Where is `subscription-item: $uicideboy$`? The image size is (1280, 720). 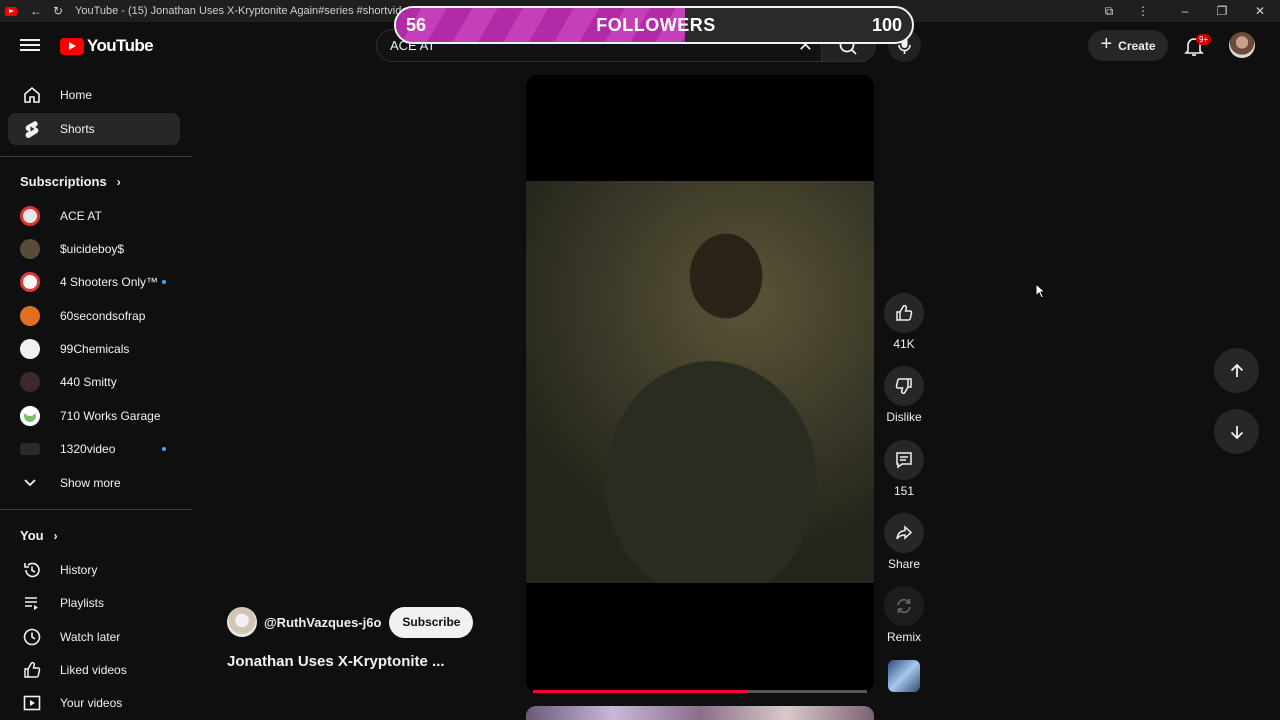
subscription-item: $uicideboy$ is located at coordinates (94, 249).